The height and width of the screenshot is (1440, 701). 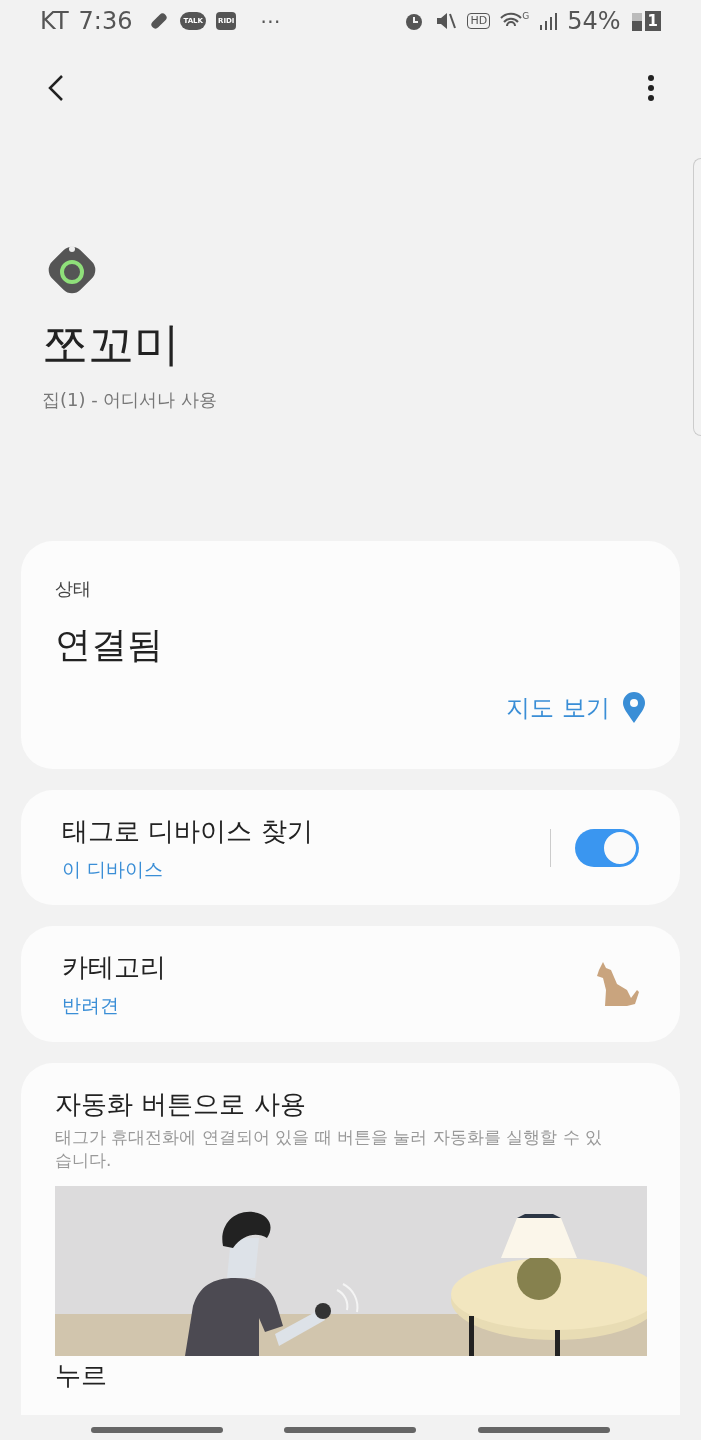 I want to click on card-title: 자동화 버튼으로 사용, so click(x=181, y=1104).